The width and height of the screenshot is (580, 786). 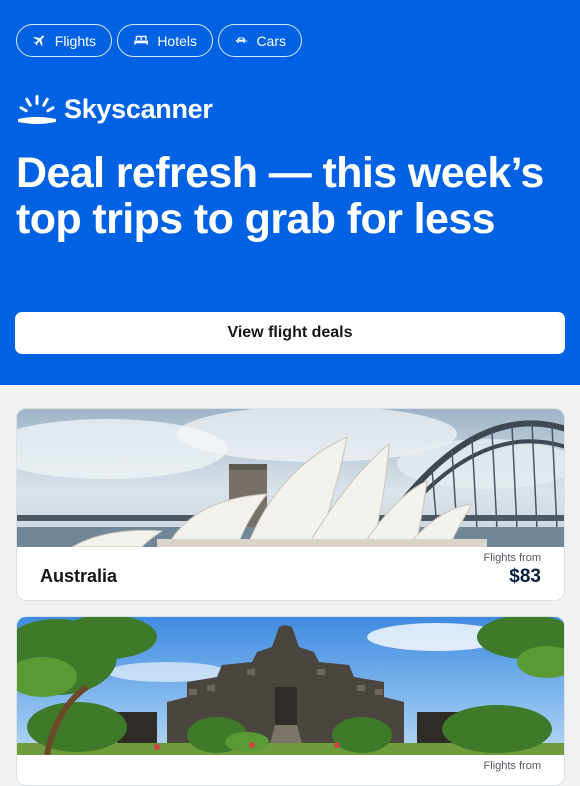 I want to click on deal-price: $83, so click(x=525, y=576).